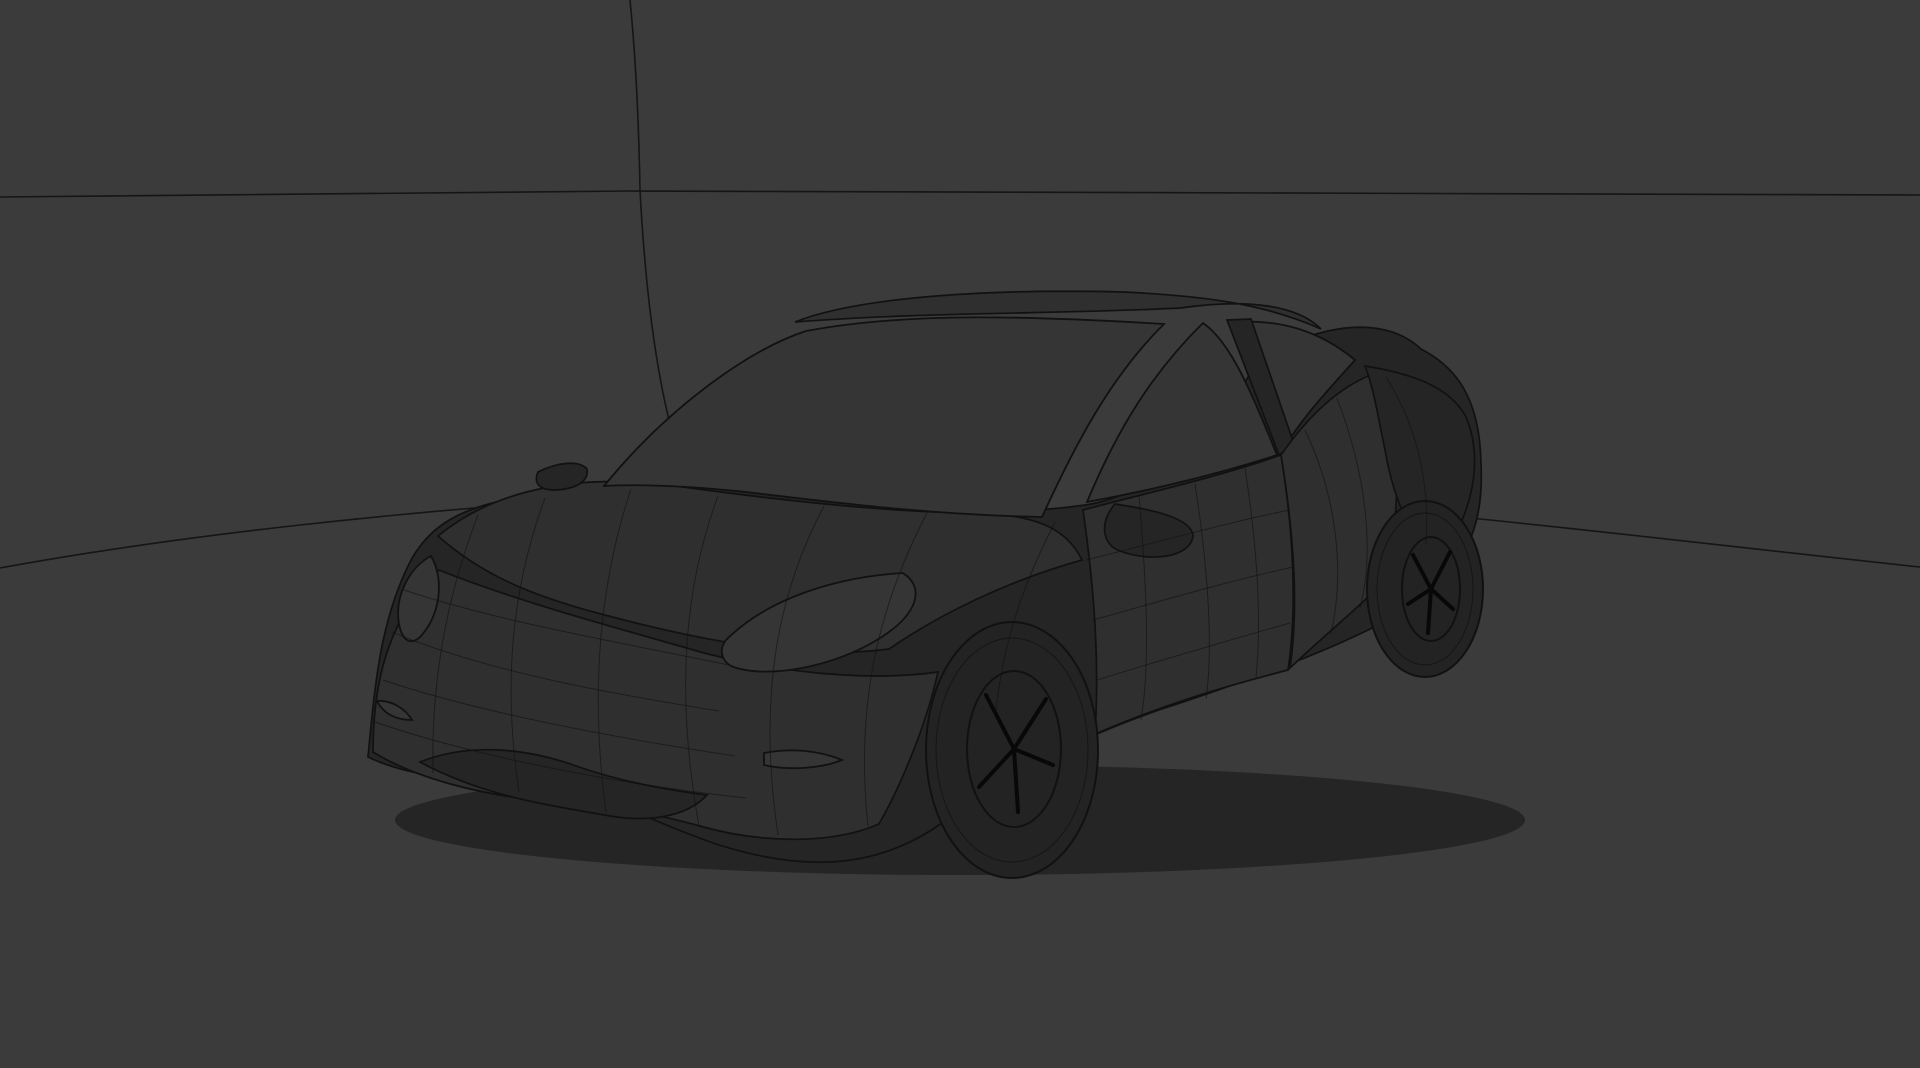 The width and height of the screenshot is (1920, 1068). I want to click on windshield-glass, so click(884, 417).